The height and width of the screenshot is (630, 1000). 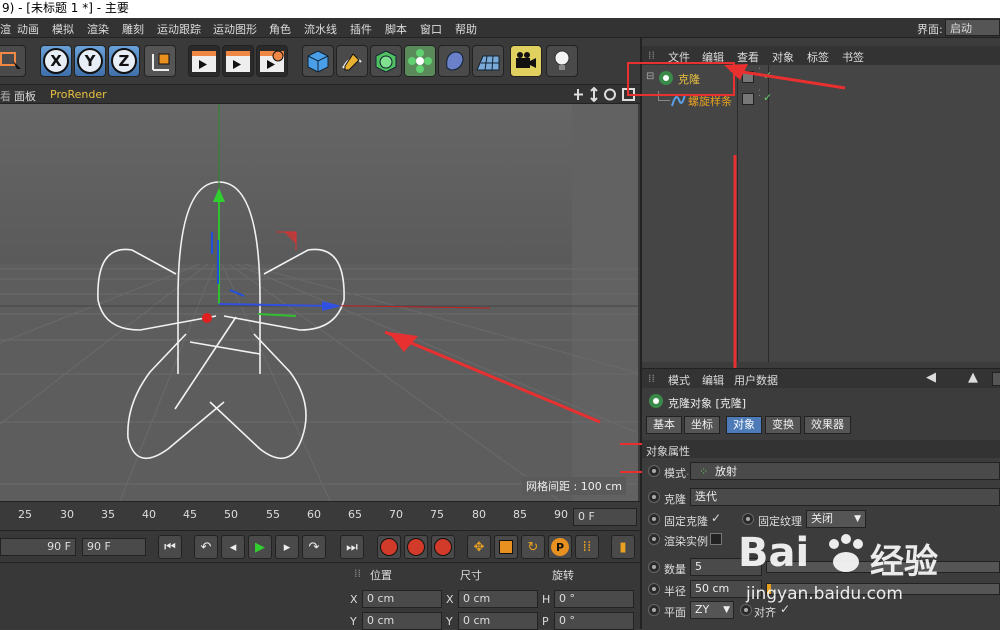 I want to click on clapboard-icon, so click(x=204, y=61).